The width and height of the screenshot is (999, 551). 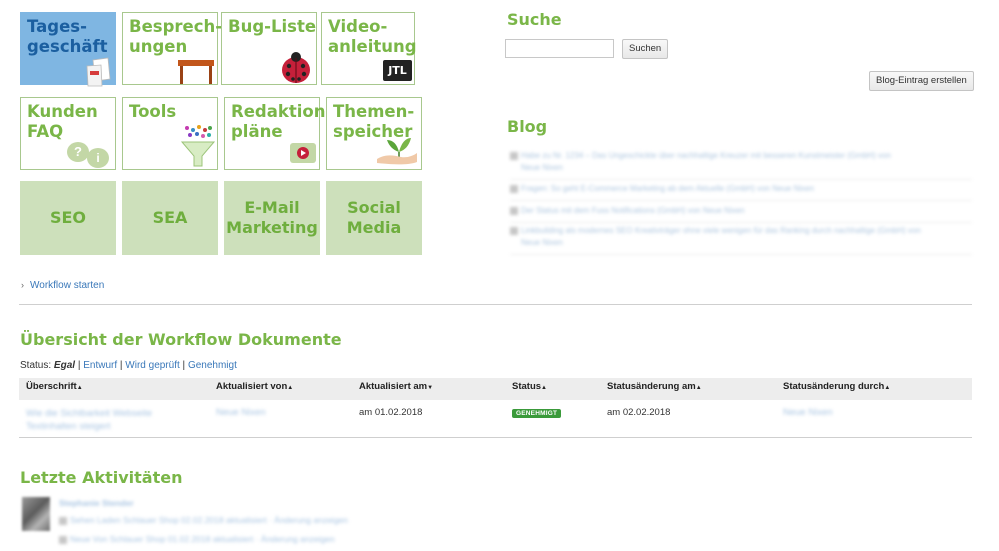 I want to click on plant-hand-icon, so click(x=397, y=151).